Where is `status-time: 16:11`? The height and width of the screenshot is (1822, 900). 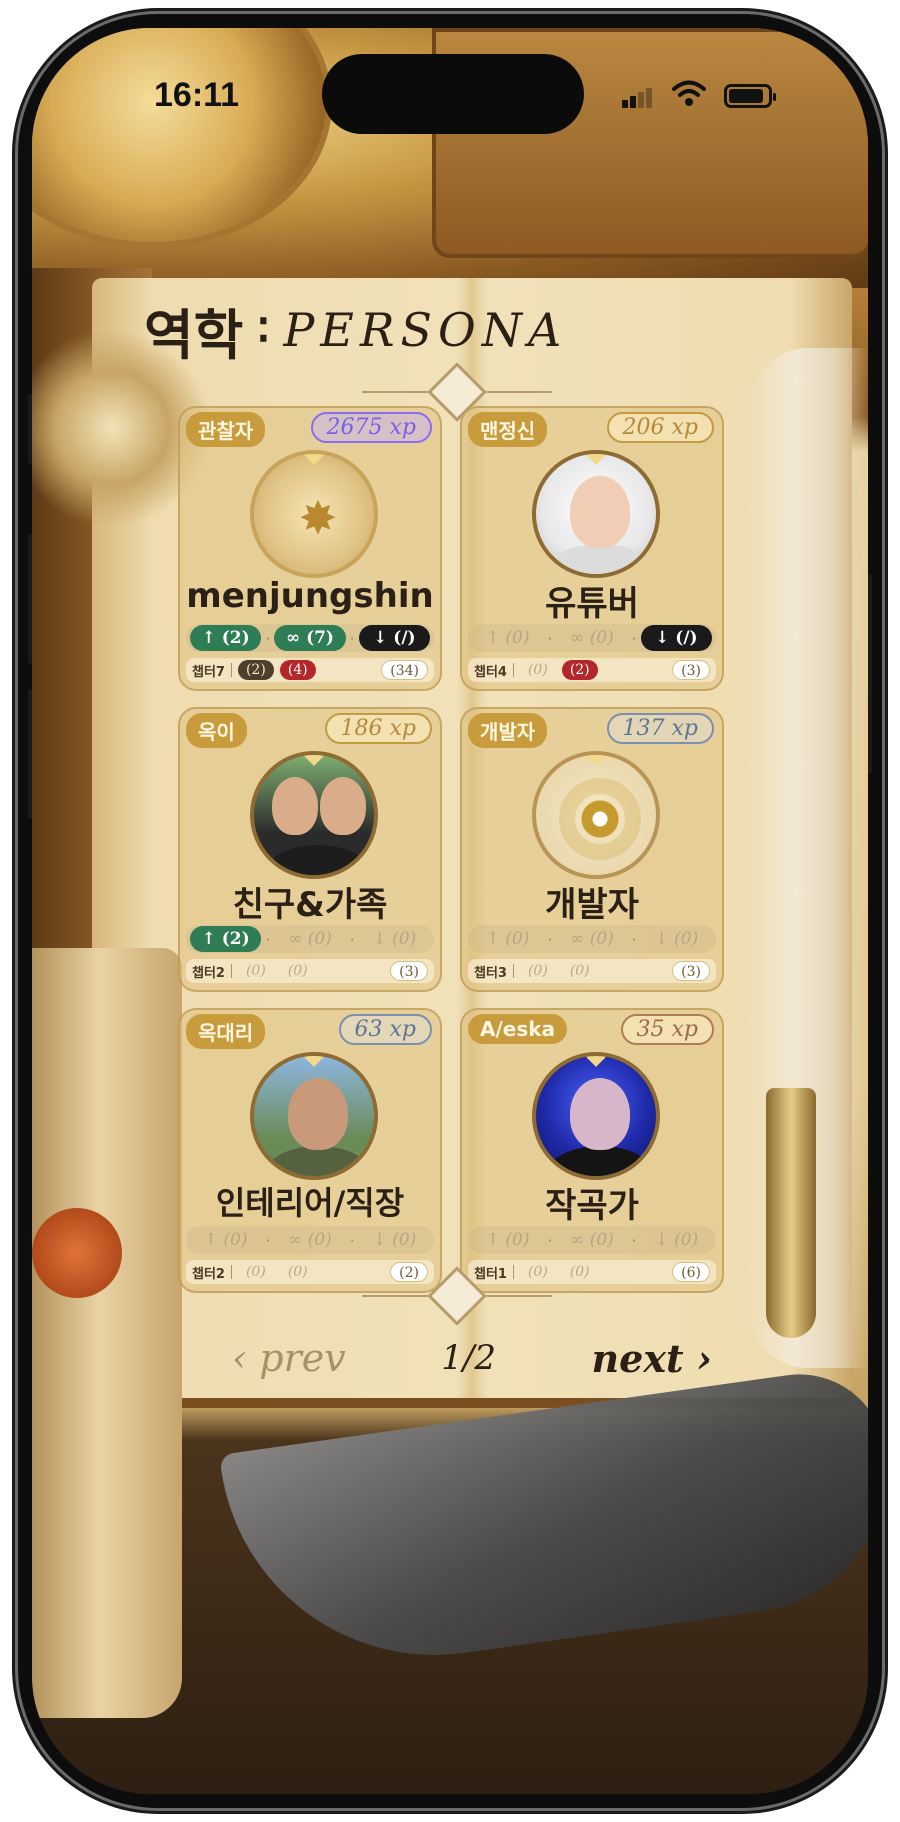 status-time: 16:11 is located at coordinates (197, 95).